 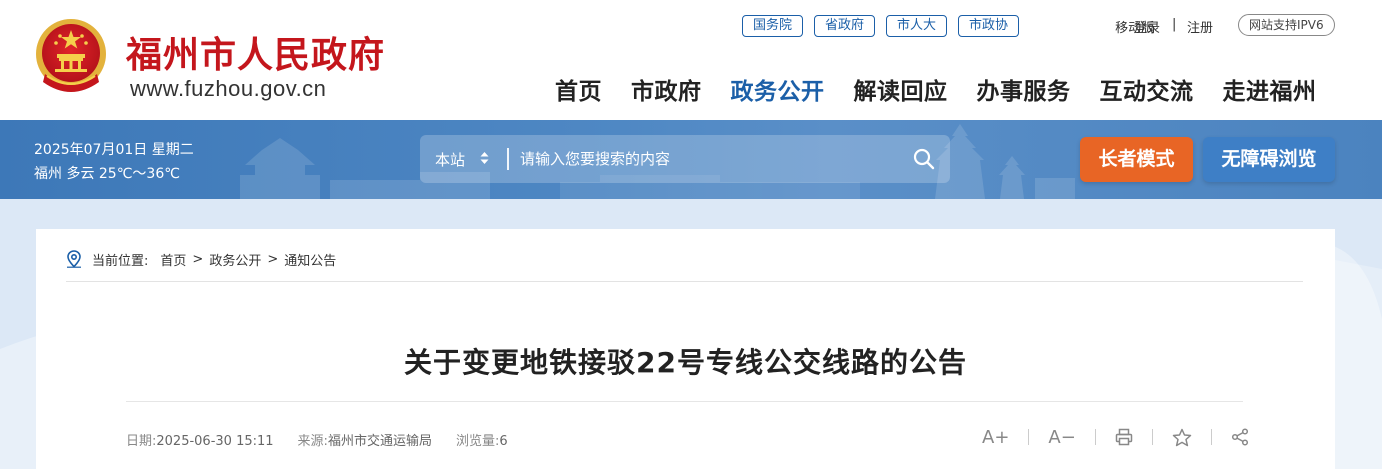 What do you see at coordinates (1286, 25) in the screenshot?
I see `ipv6-badge: 网站支持IPV6` at bounding box center [1286, 25].